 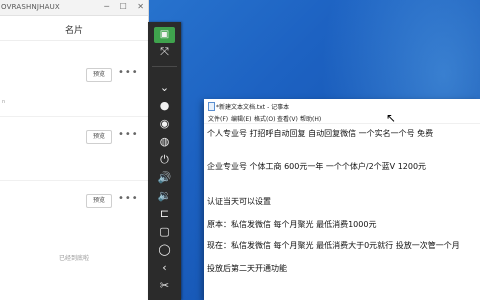 What do you see at coordinates (164, 124) in the screenshot?
I see `eye-icon: ◉` at bounding box center [164, 124].